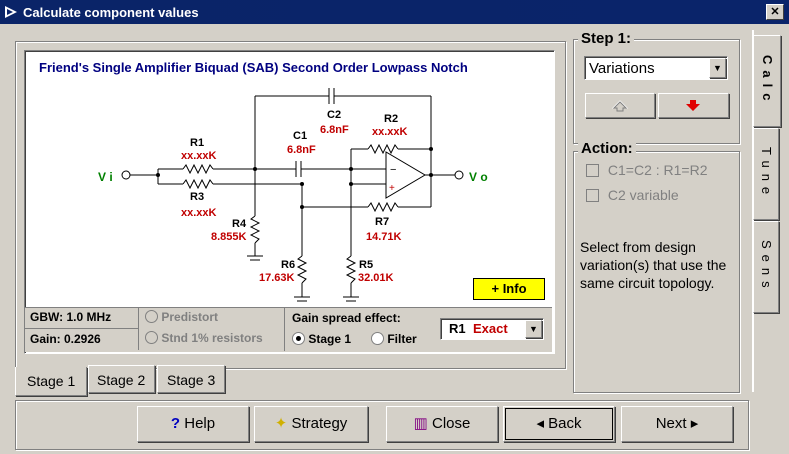  Describe the element at coordinates (694, 423) in the screenshot. I see `chevron-right-icon: ▸` at that location.